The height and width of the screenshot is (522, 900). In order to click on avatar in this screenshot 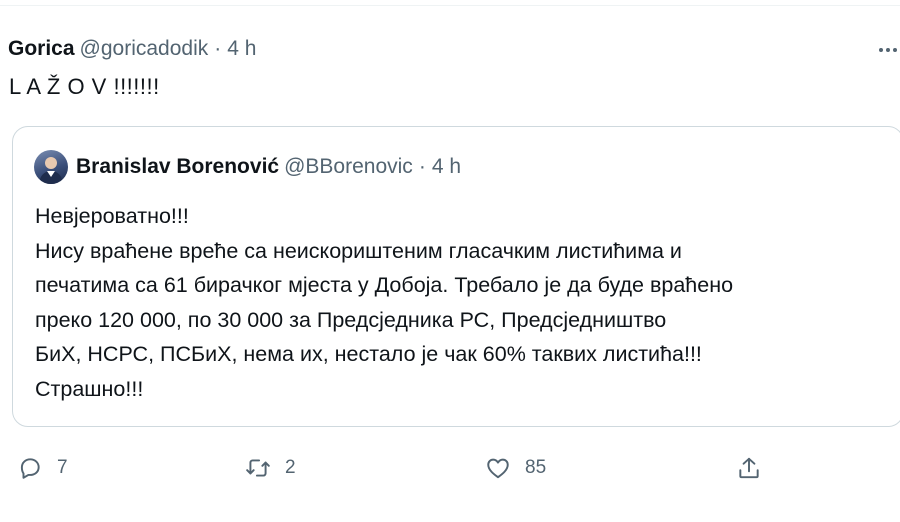, I will do `click(51, 167)`.